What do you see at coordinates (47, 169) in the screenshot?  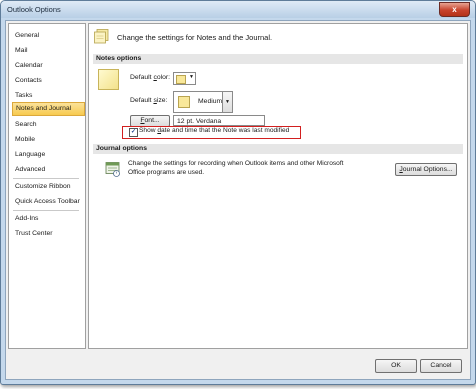 I see `nav-item-advanced: Advanced` at bounding box center [47, 169].